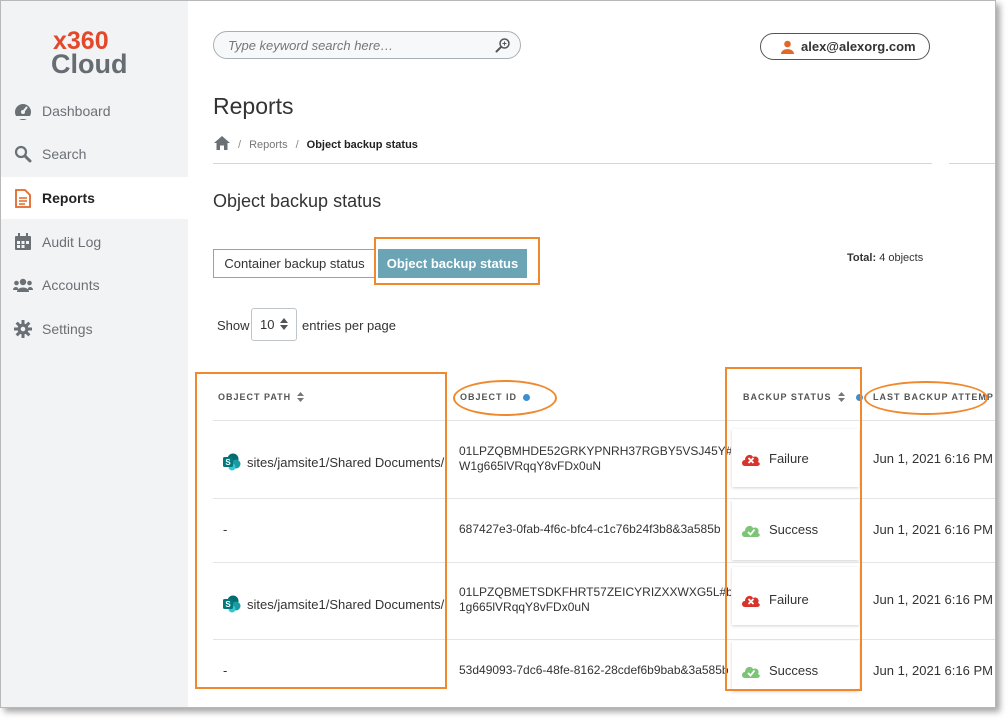 The image size is (1008, 721). What do you see at coordinates (23, 285) in the screenshot?
I see `users-icon` at bounding box center [23, 285].